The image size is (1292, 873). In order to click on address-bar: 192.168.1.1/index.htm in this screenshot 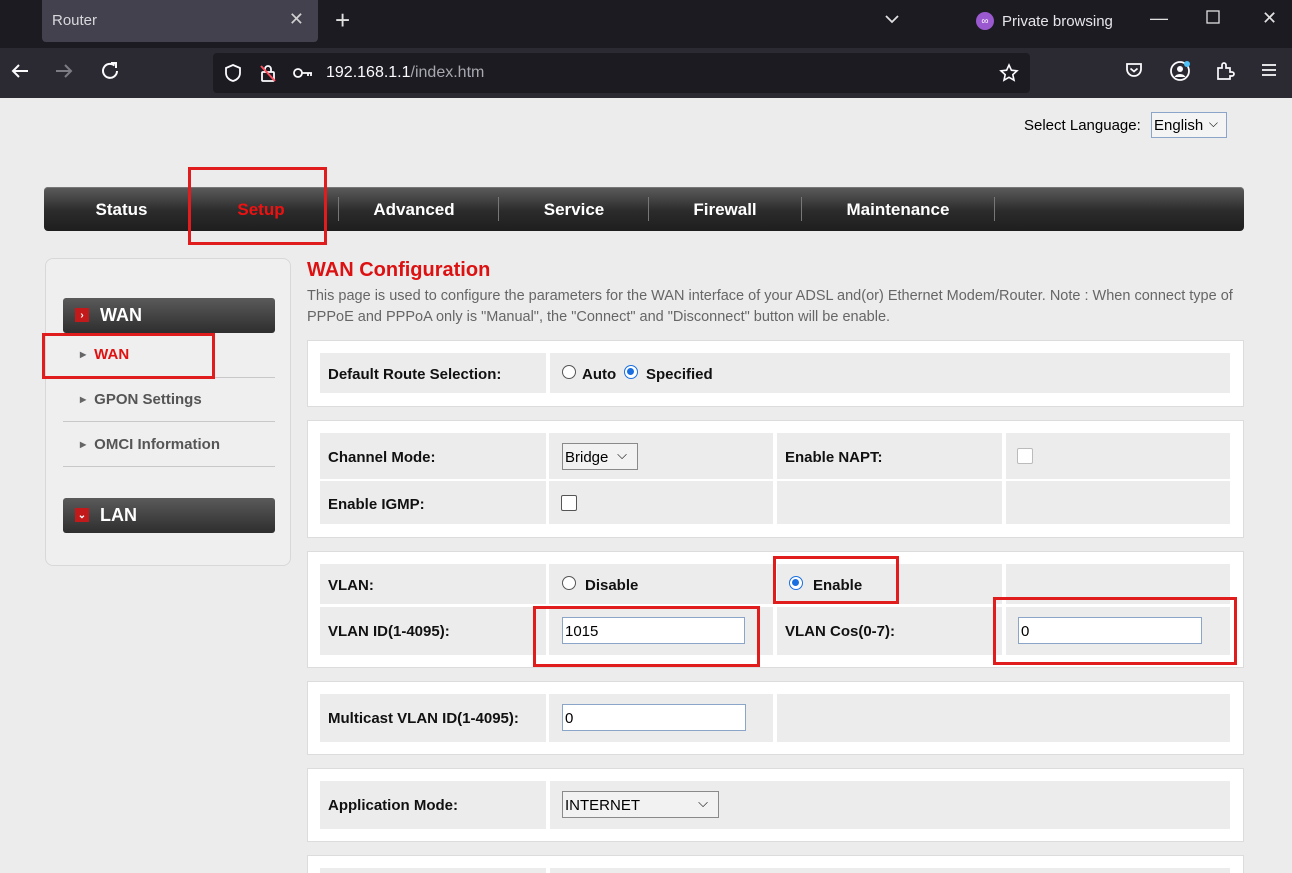, I will do `click(621, 73)`.